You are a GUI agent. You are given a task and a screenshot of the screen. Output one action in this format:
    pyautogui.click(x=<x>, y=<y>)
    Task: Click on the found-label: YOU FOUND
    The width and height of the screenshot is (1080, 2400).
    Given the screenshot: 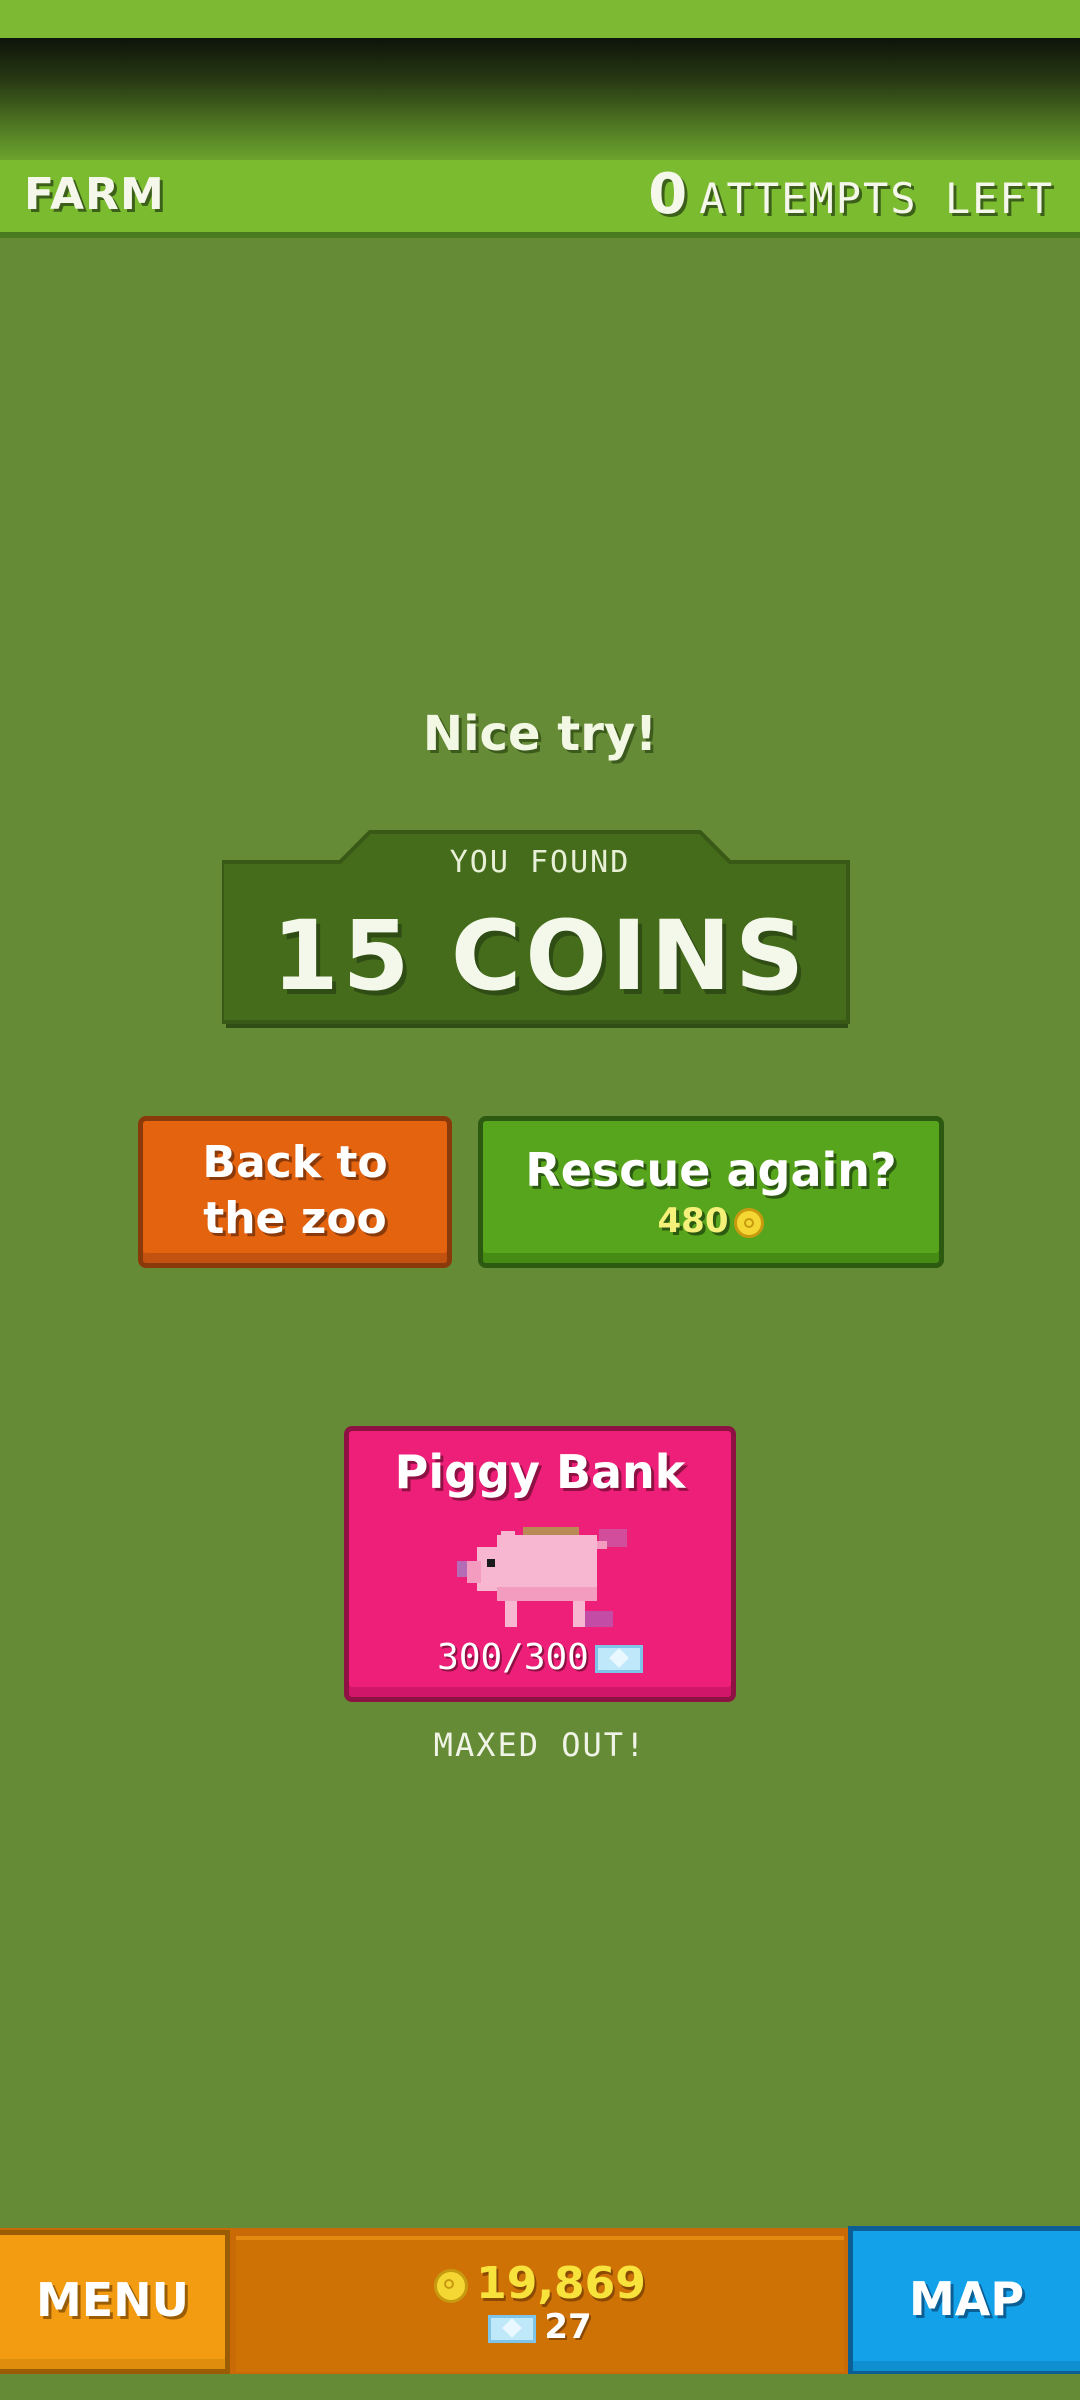 What is the action you would take?
    pyautogui.click(x=540, y=862)
    